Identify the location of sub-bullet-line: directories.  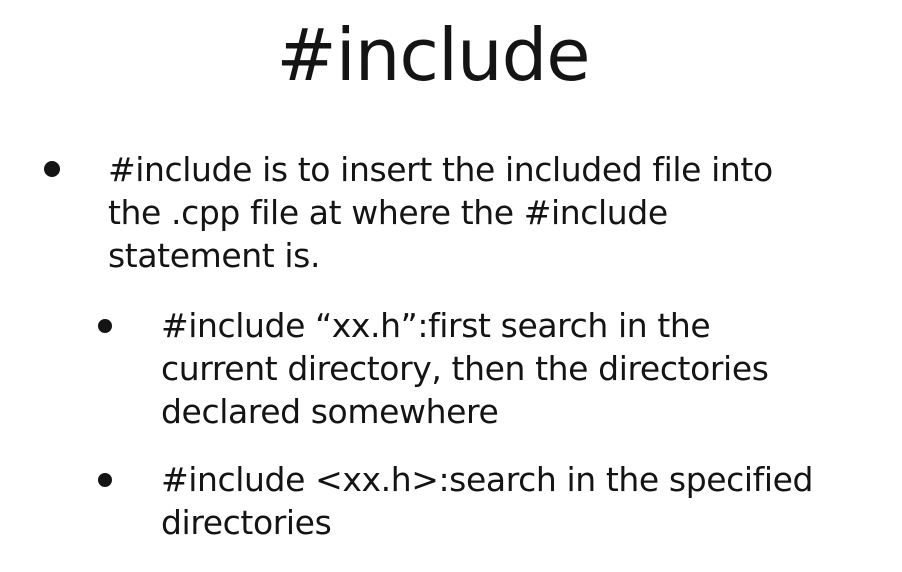
(246, 522).